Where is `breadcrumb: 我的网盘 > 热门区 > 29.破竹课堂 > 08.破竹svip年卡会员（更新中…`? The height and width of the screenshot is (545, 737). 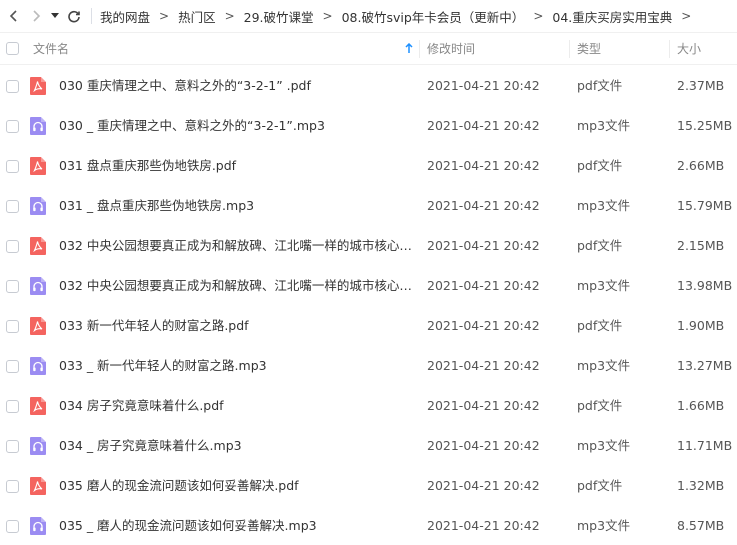 breadcrumb: 我的网盘 > 热门区 > 29.破竹课堂 > 08.破竹svip年卡会员（更新中… is located at coordinates (400, 16).